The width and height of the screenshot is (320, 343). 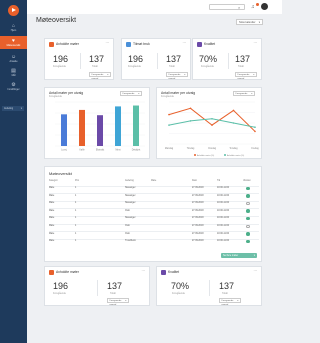 What do you see at coordinates (13, 42) in the screenshot?
I see `sidebar-item-meetings: ♥ Møteoversikt` at bounding box center [13, 42].